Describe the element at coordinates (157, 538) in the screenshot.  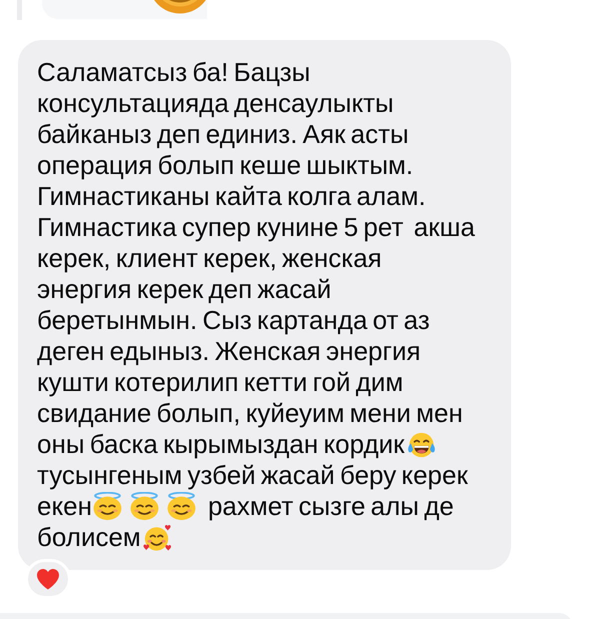
I see `smiling-face-with-hearts-icon` at that location.